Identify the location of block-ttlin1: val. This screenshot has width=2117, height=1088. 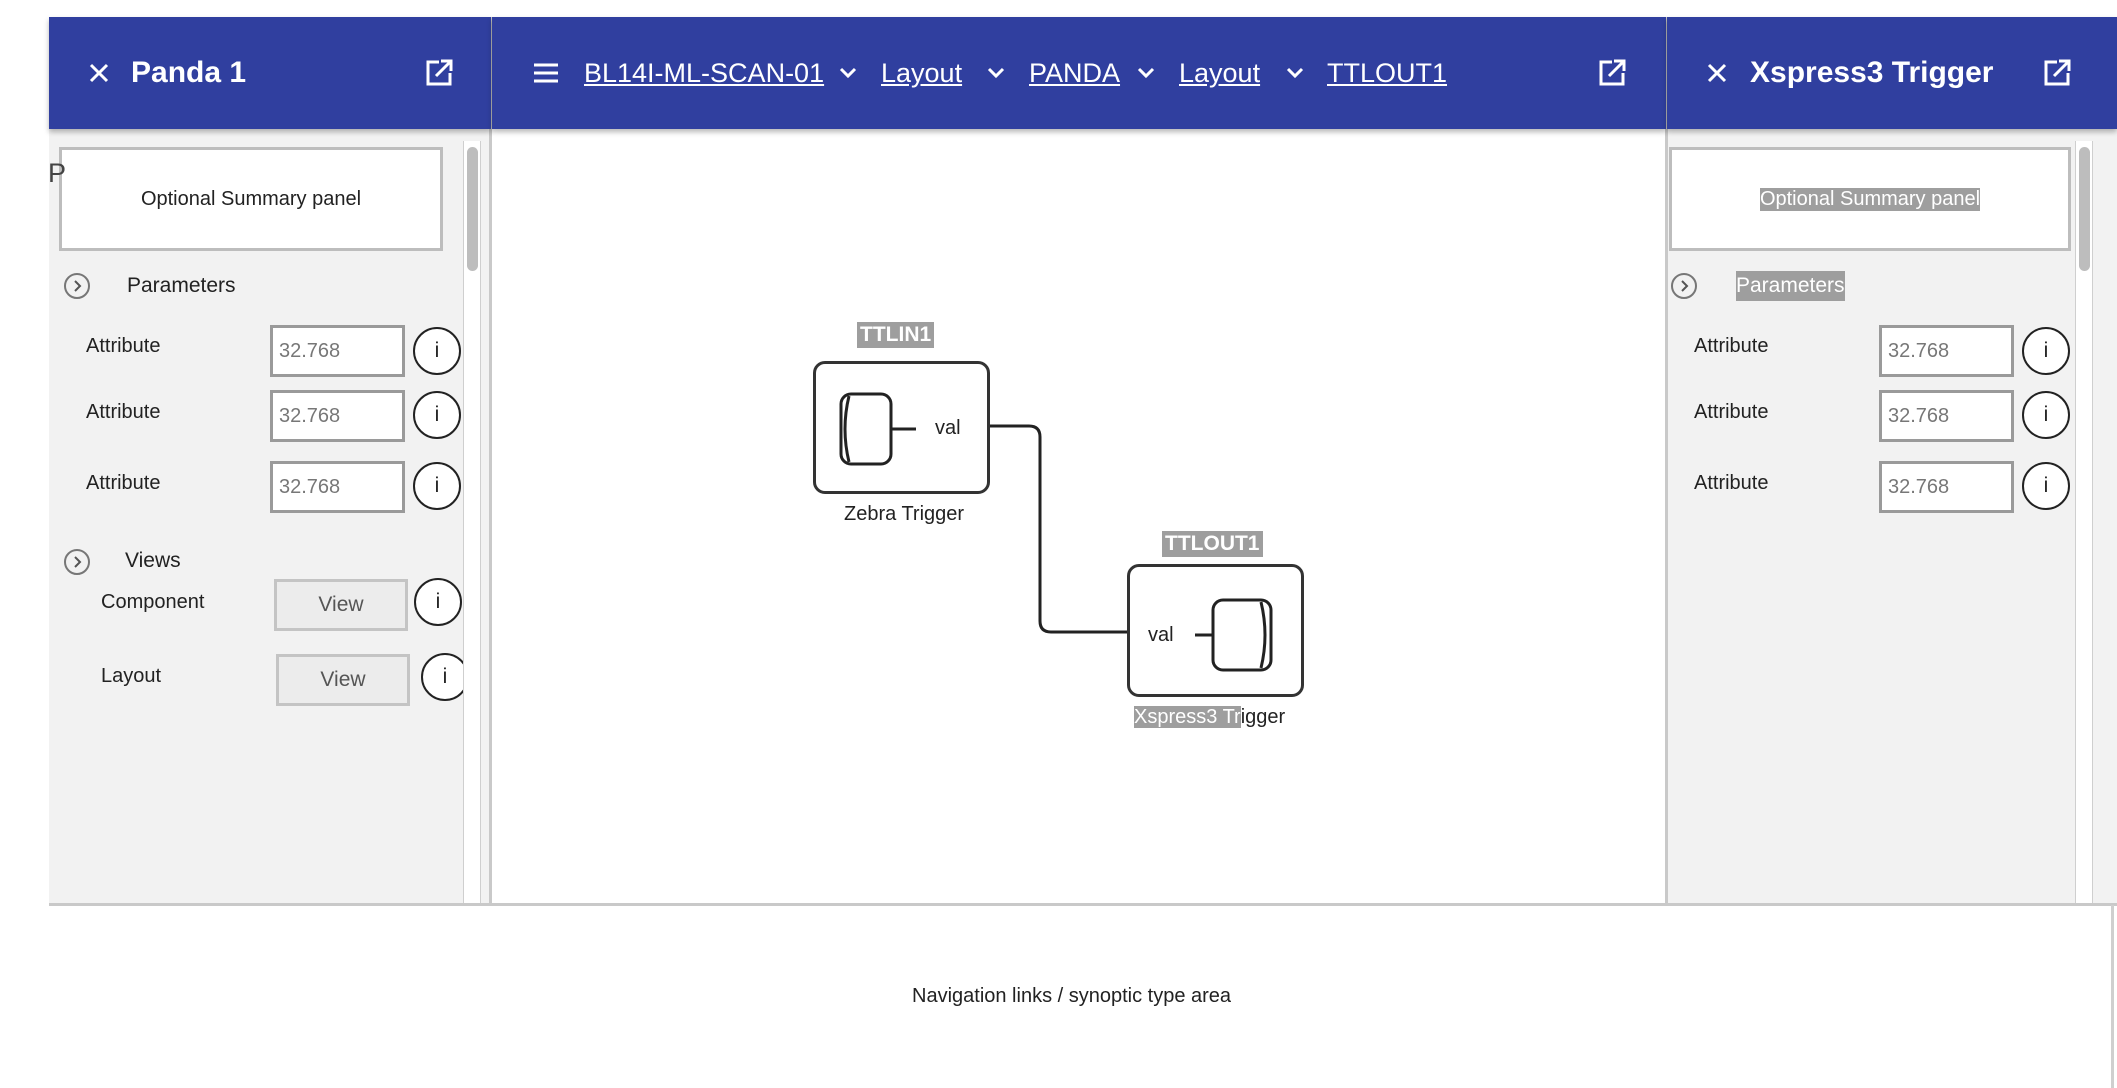
(901, 427).